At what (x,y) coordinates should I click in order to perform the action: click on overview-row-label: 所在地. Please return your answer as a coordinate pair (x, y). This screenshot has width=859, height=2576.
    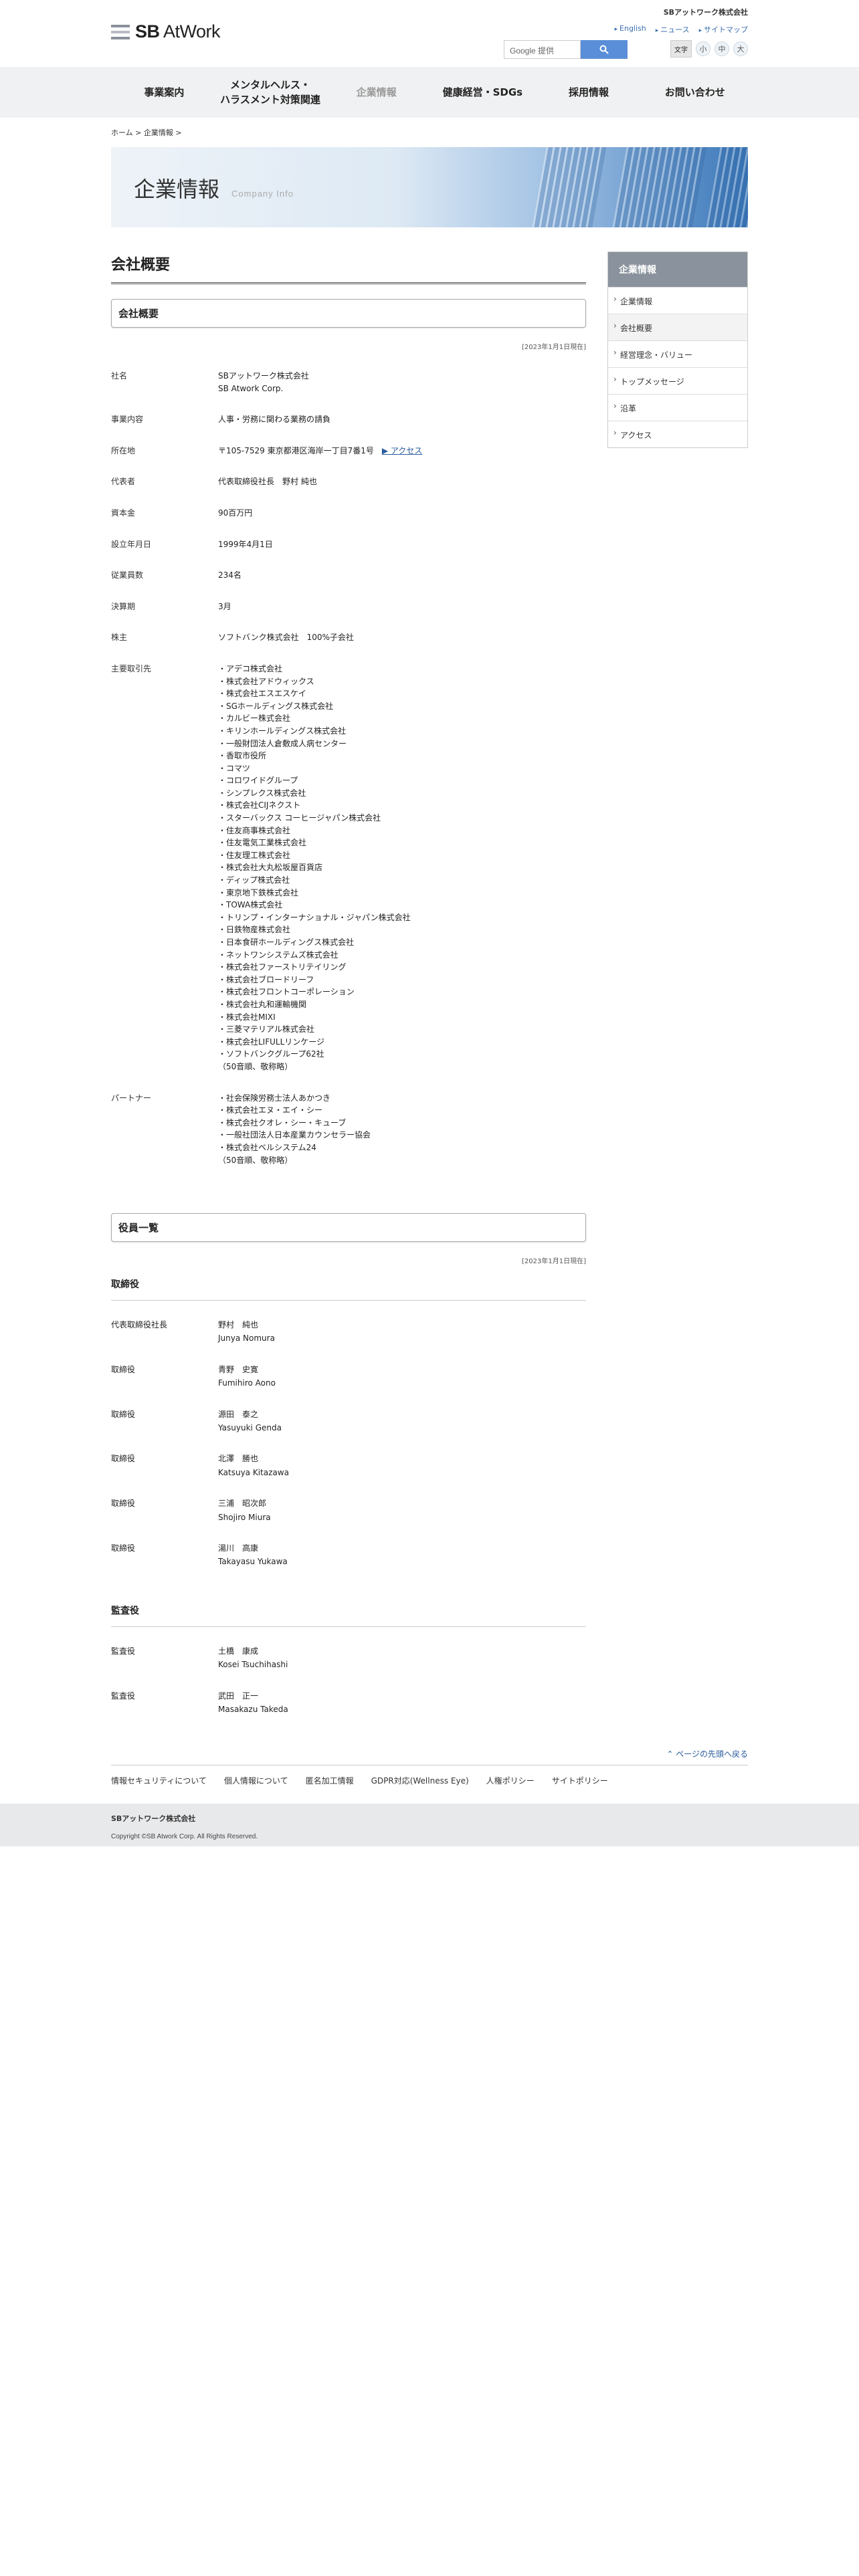
    Looking at the image, I should click on (124, 450).